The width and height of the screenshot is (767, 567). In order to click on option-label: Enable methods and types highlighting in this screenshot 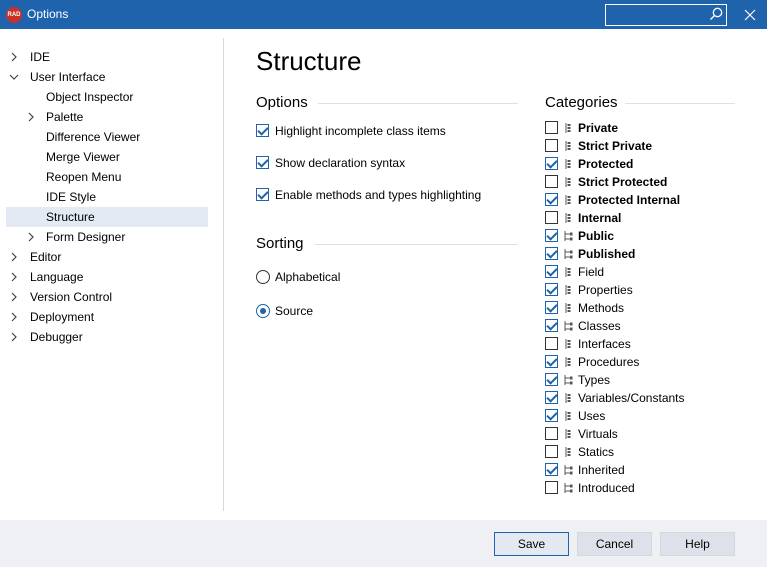, I will do `click(378, 195)`.